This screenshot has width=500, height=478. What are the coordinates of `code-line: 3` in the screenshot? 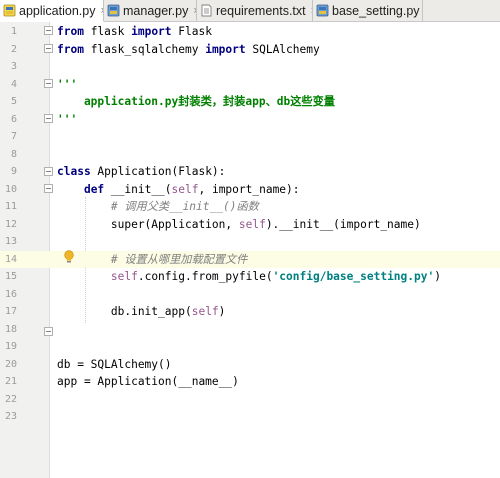 It's located at (250, 67).